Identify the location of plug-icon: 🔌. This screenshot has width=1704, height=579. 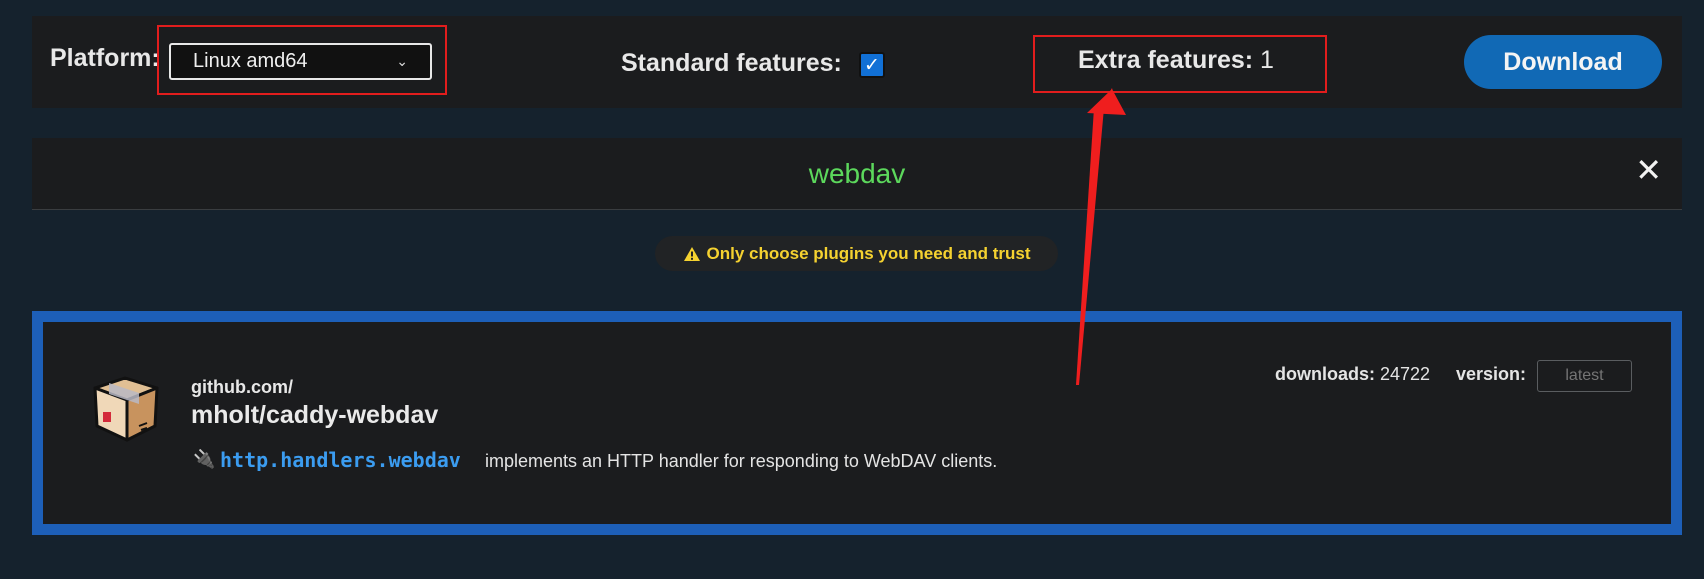
(204, 459).